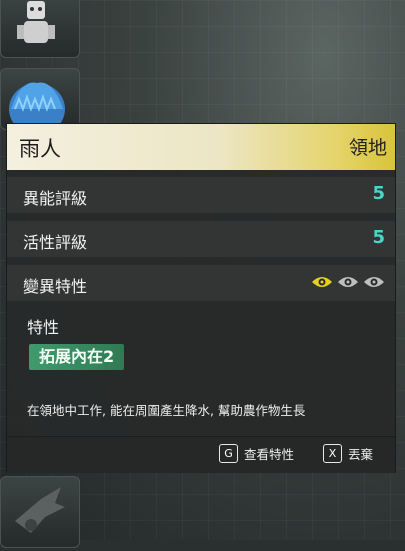 The height and width of the screenshot is (551, 405). What do you see at coordinates (37, 108) in the screenshot?
I see `creature-blue-icon` at bounding box center [37, 108].